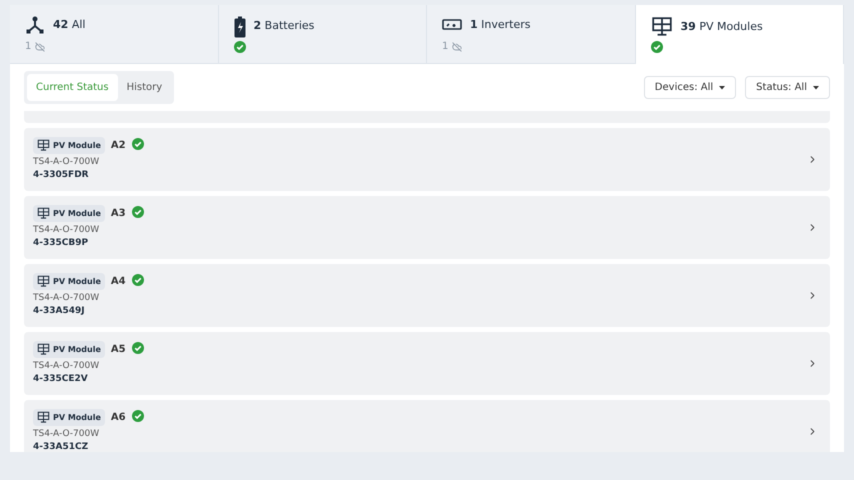 The width and height of the screenshot is (854, 480). I want to click on filter-dropdown: Devices: All, so click(690, 87).